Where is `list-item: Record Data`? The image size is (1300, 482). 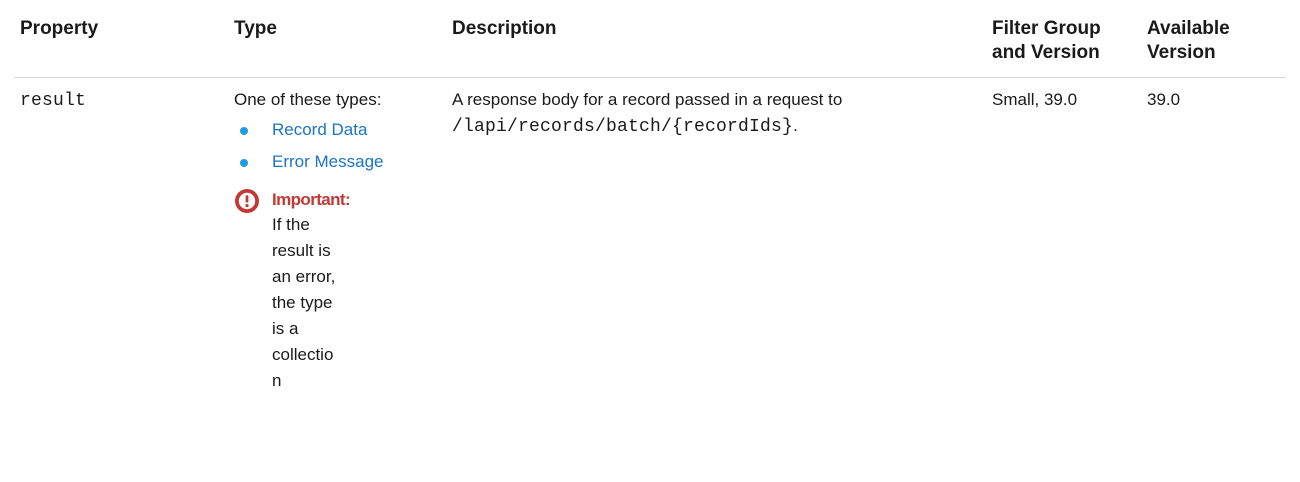 list-item: Record Data is located at coordinates (337, 130).